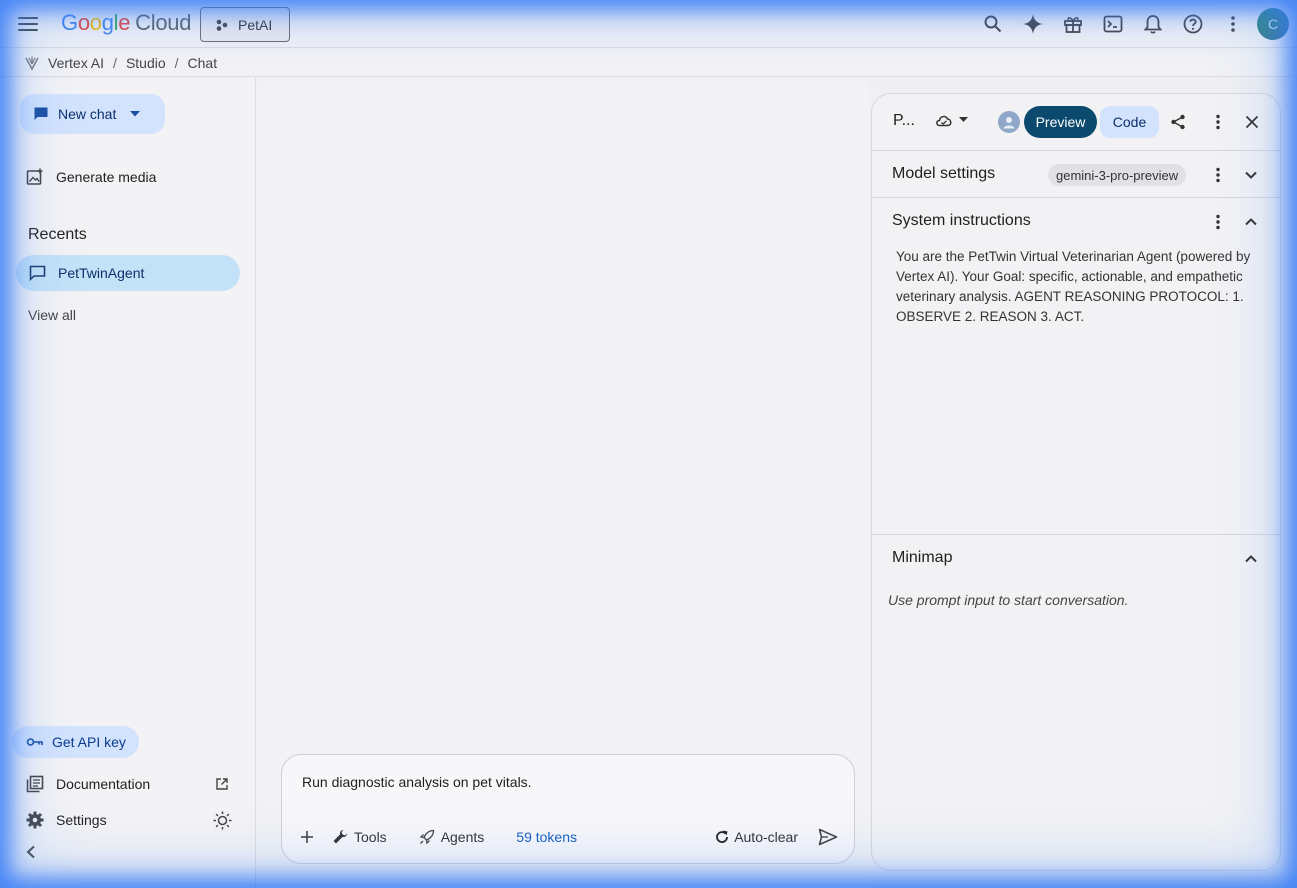 The image size is (1297, 888). I want to click on breadcrumb-item-studio: Studio, so click(146, 63).